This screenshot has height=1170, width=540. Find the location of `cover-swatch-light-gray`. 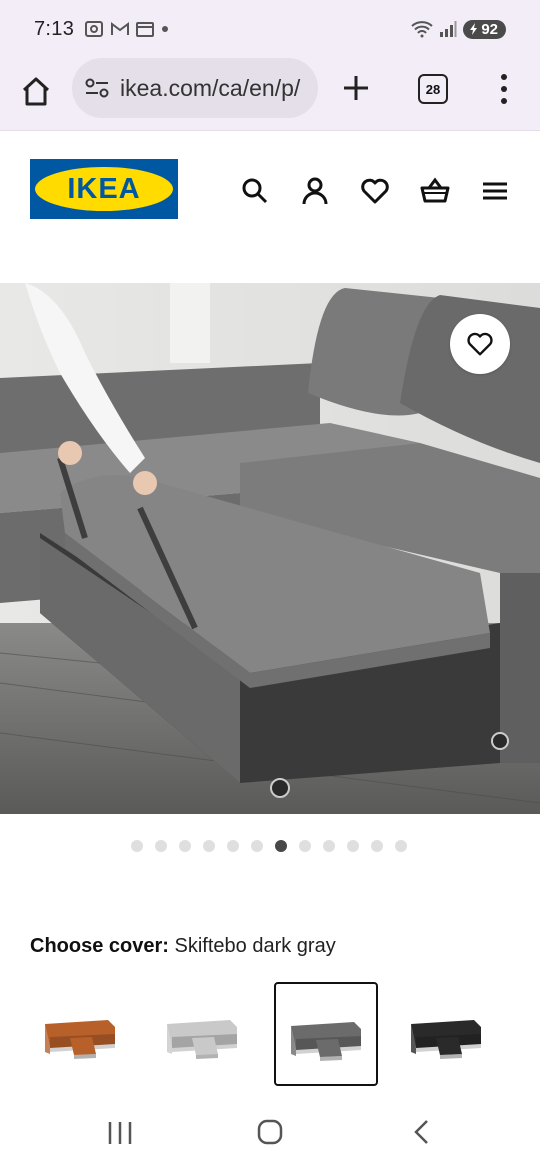

cover-swatch-light-gray is located at coordinates (204, 1034).